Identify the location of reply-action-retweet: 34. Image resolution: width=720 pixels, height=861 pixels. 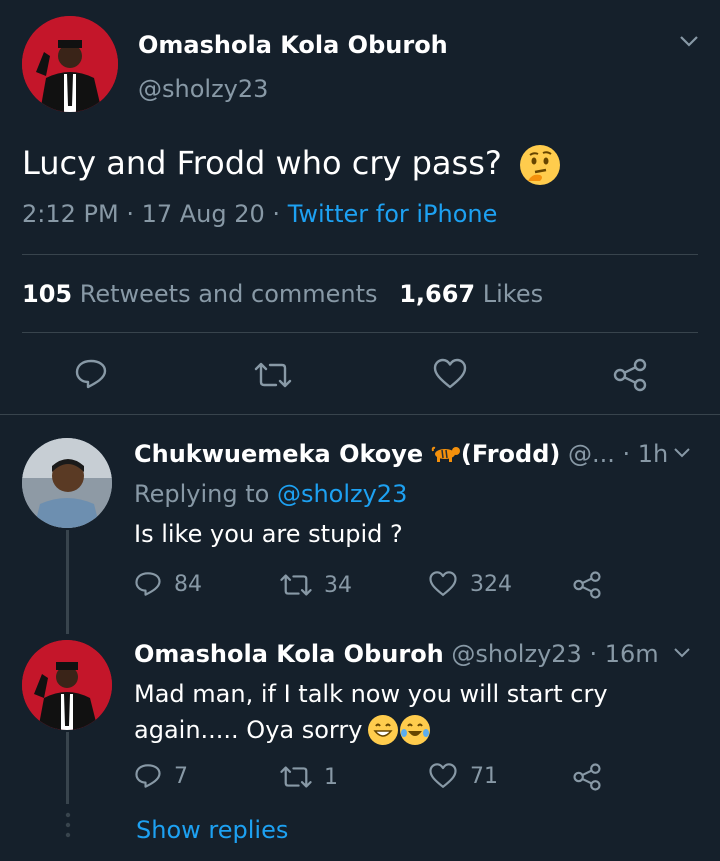
(315, 585).